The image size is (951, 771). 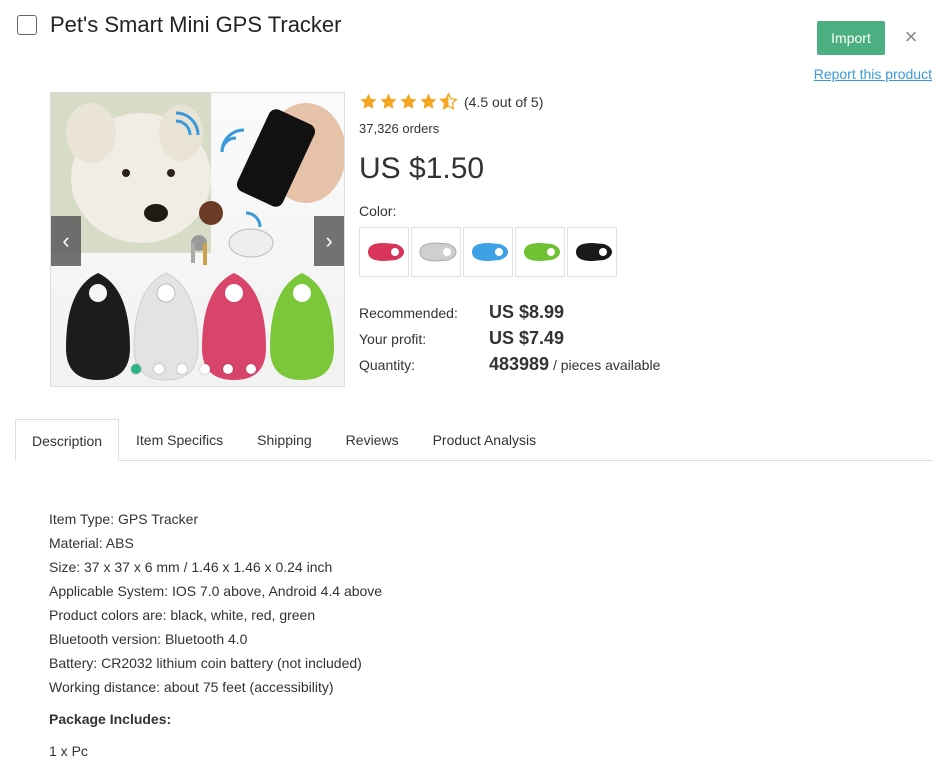 I want to click on rating: (4.5 out of 5), so click(x=451, y=101).